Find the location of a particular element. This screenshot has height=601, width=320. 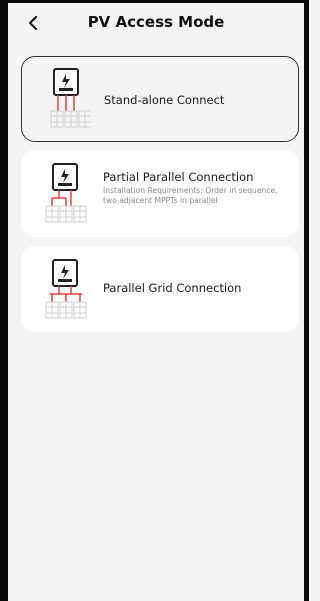

option-standalone-connect: Stand-alone Connect is located at coordinates (160, 99).